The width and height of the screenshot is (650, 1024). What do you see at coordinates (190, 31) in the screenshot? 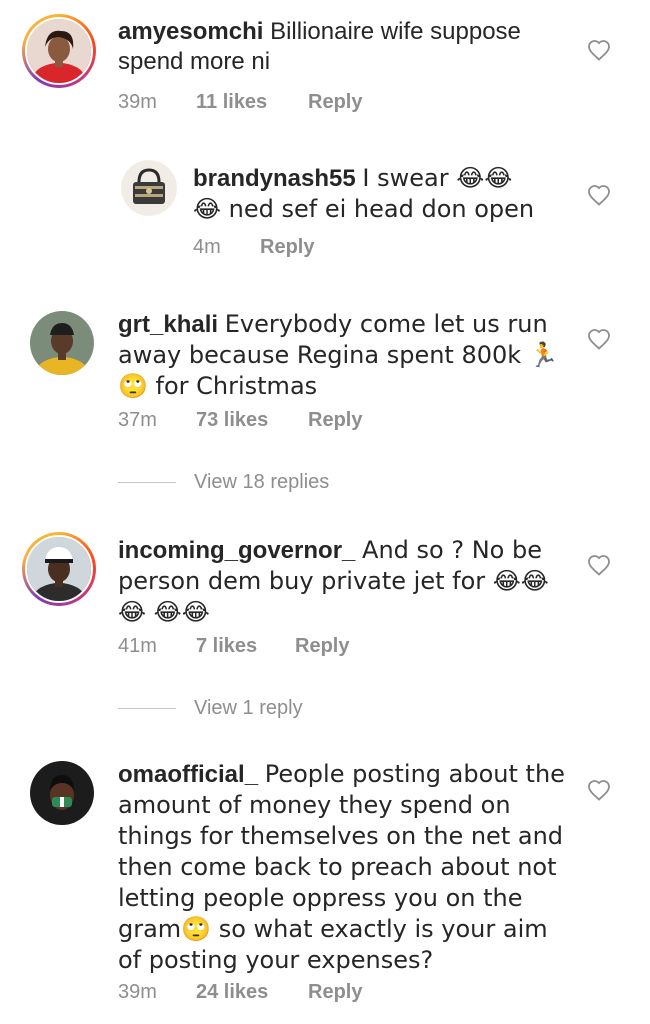
I see `username: amyesomchi` at bounding box center [190, 31].